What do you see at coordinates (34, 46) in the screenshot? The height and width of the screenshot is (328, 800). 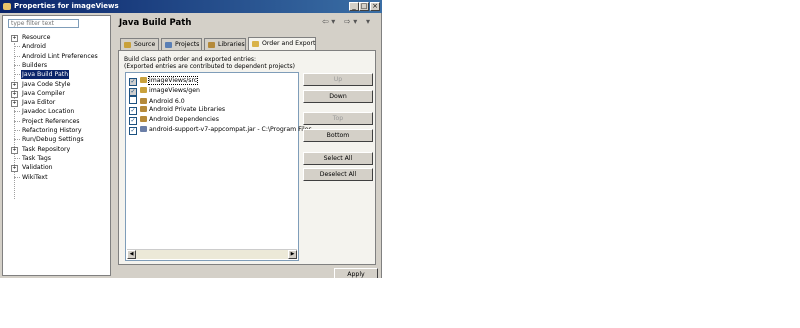 I see `tree-item: Android` at bounding box center [34, 46].